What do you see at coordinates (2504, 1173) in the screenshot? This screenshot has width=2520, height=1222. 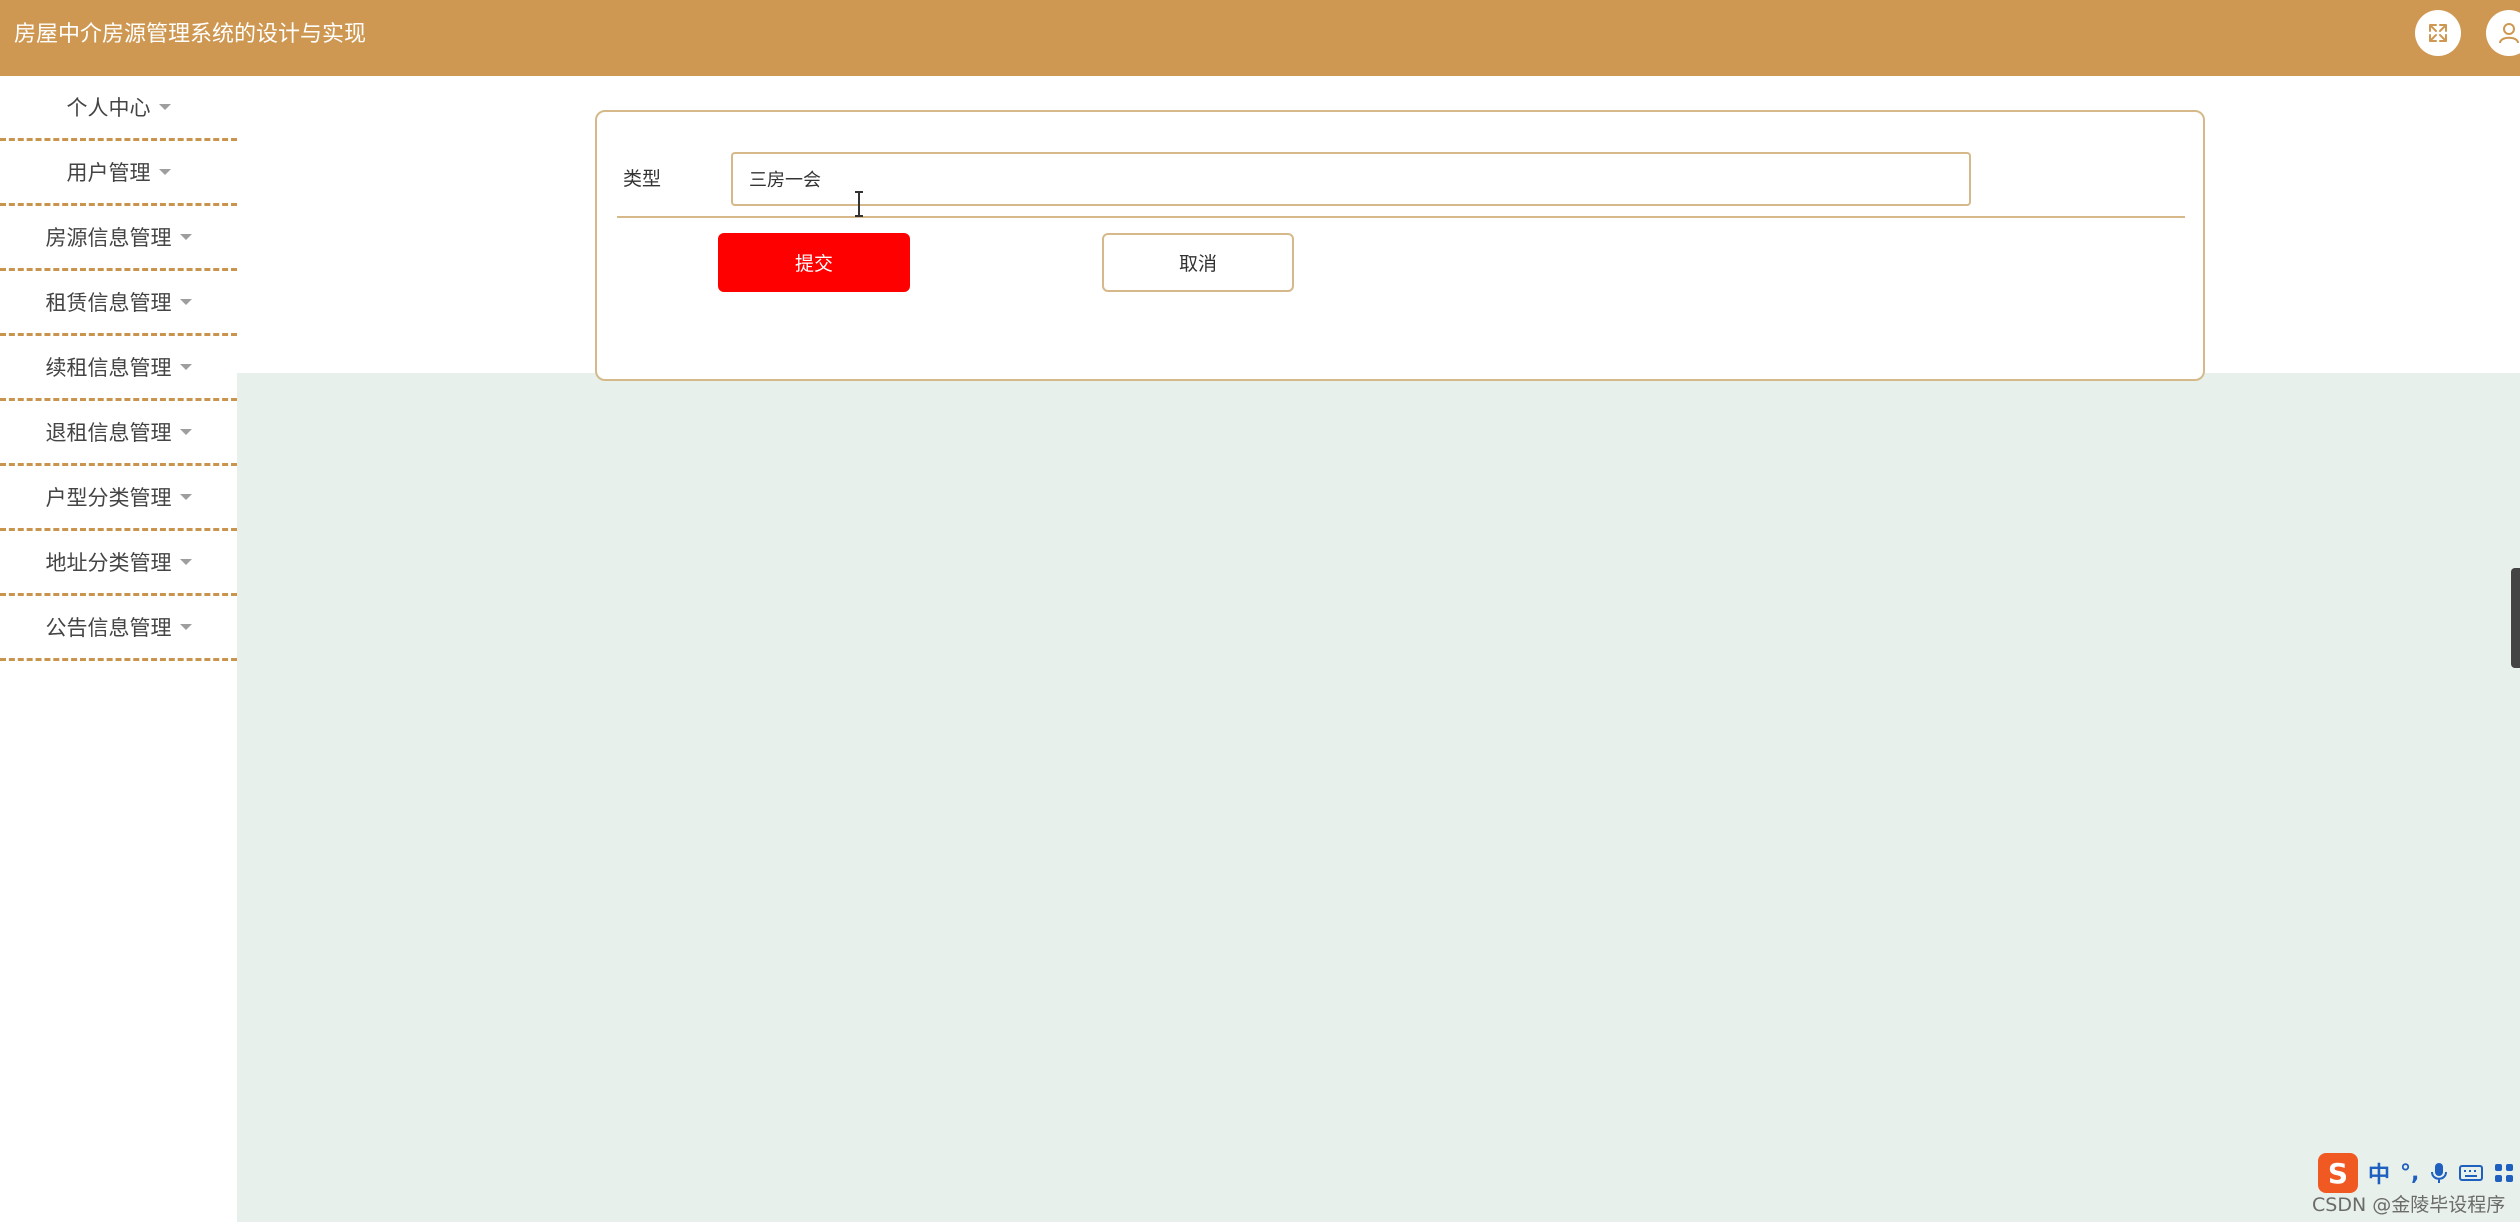 I see `grid-icon` at bounding box center [2504, 1173].